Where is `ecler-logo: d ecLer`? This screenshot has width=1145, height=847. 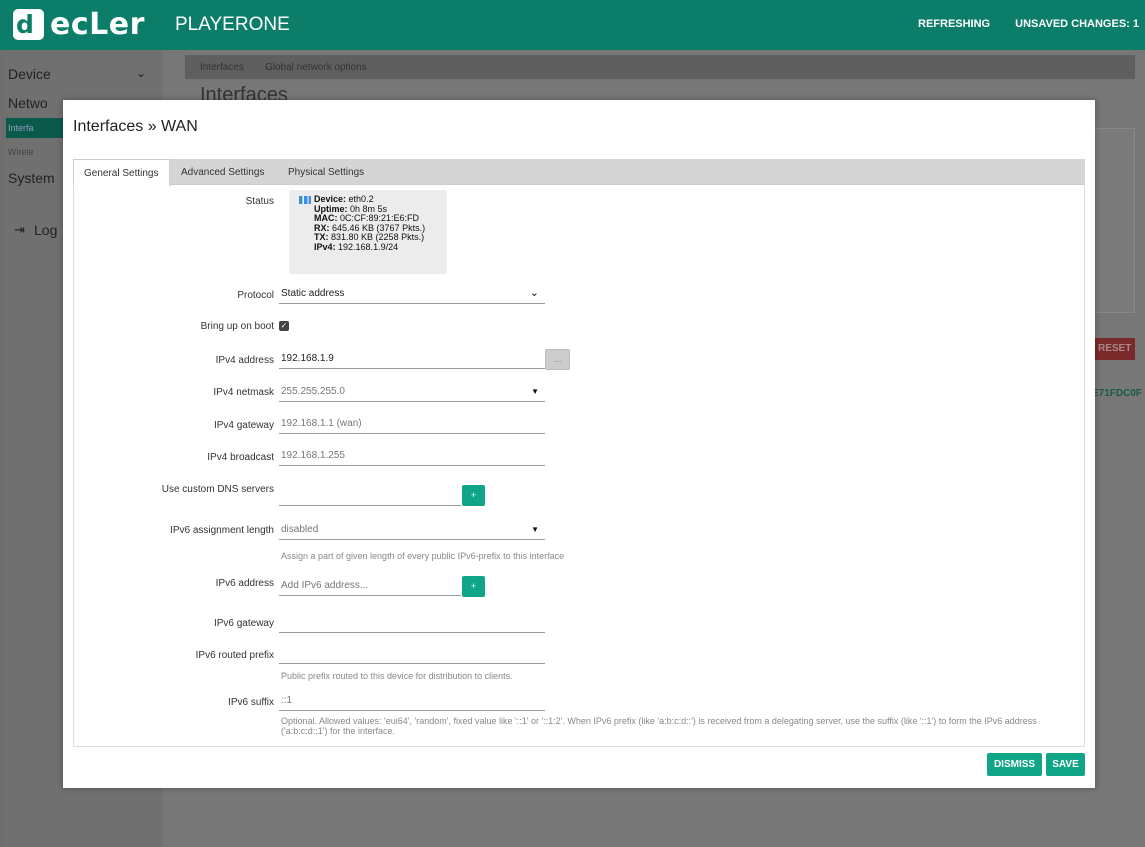 ecler-logo: d ecLer is located at coordinates (79, 24).